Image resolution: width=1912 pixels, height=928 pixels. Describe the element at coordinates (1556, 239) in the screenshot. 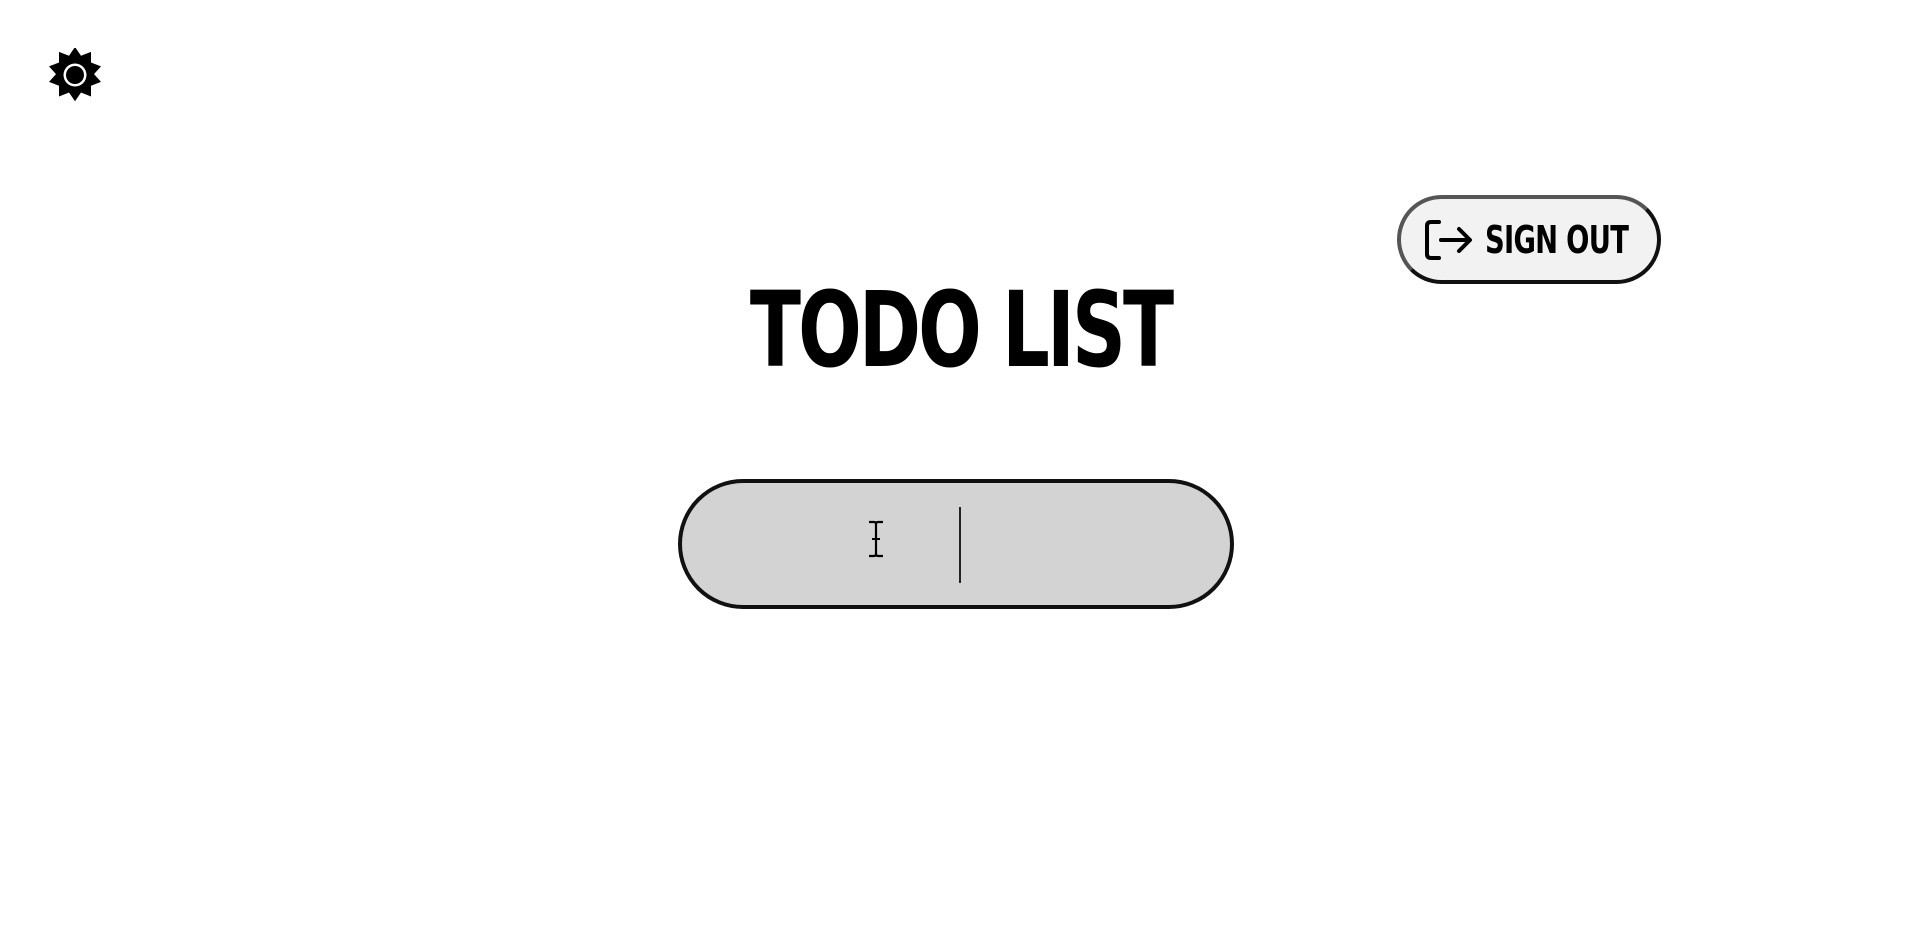

I see `sign-out-label: SIGN OUT` at that location.